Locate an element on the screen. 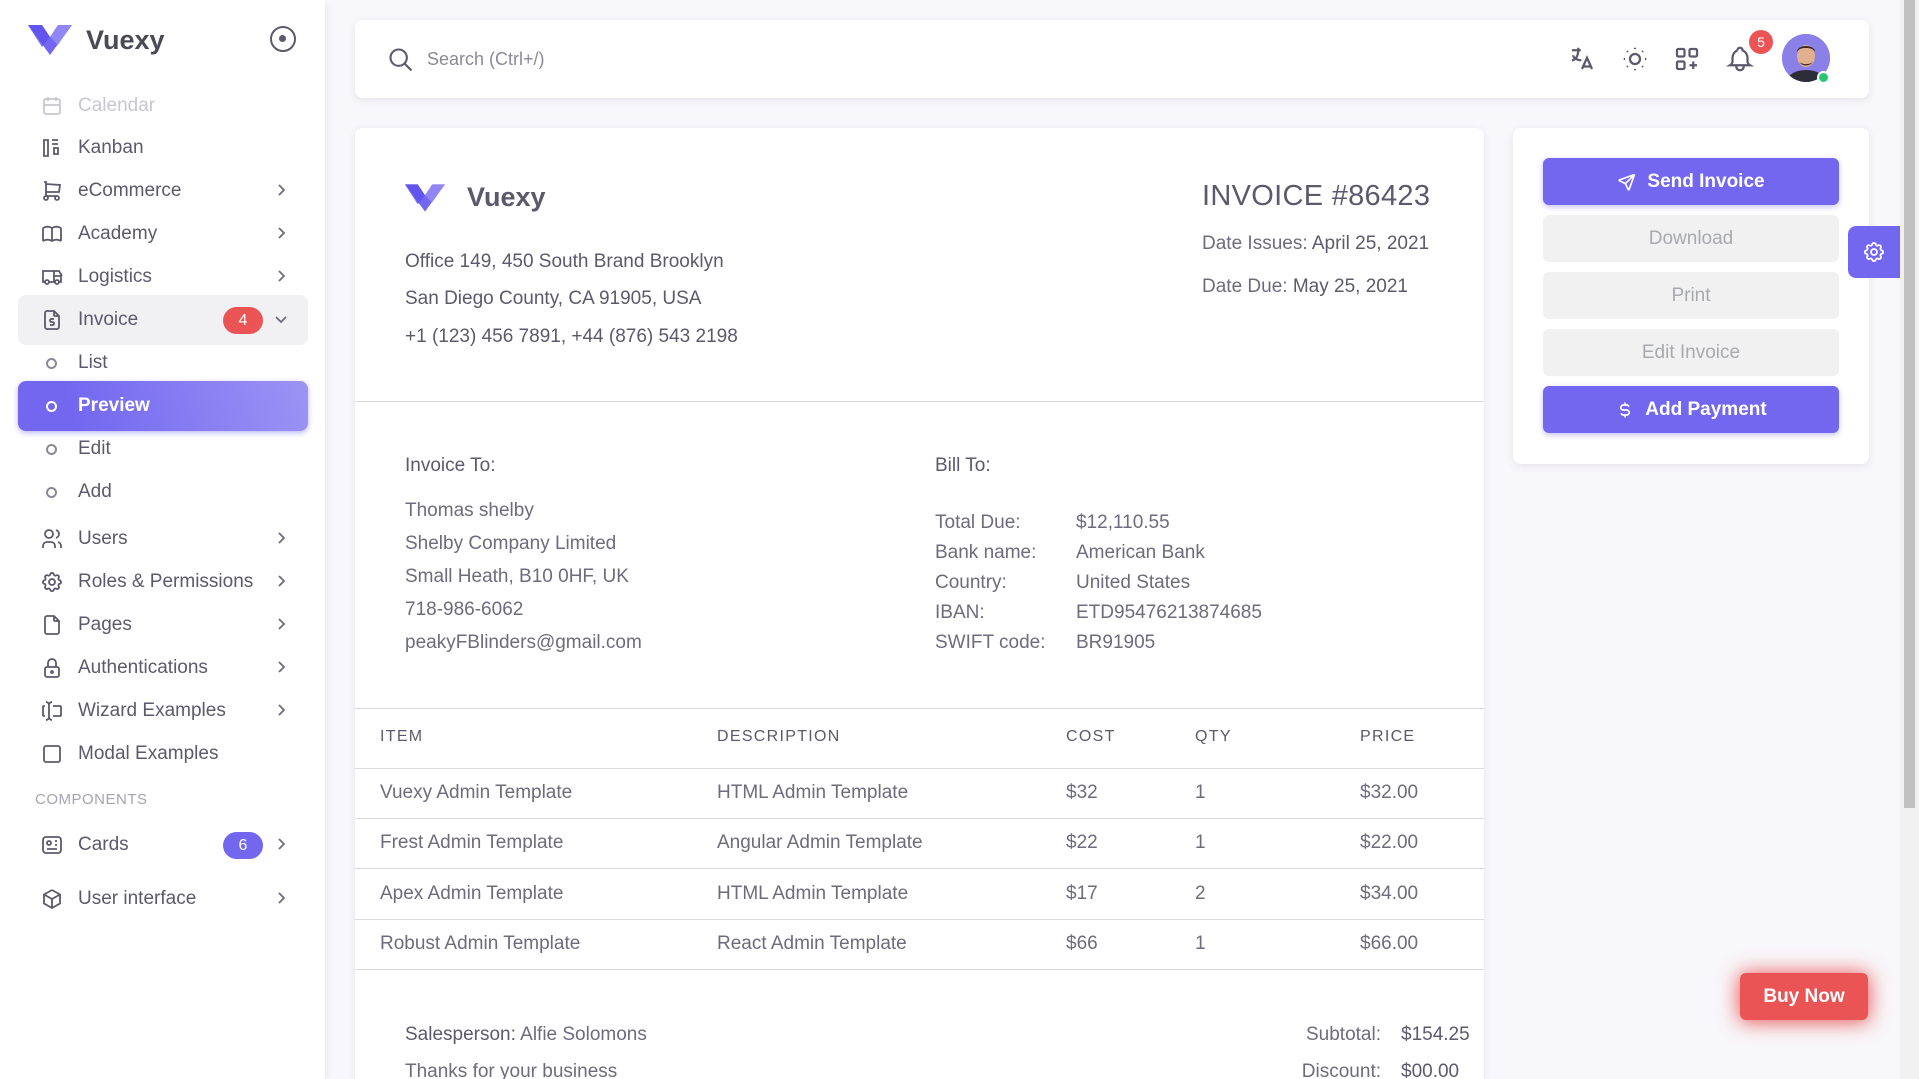 This screenshot has height=1079, width=1919. date-due-value: May 25, 2021 is located at coordinates (1350, 286).